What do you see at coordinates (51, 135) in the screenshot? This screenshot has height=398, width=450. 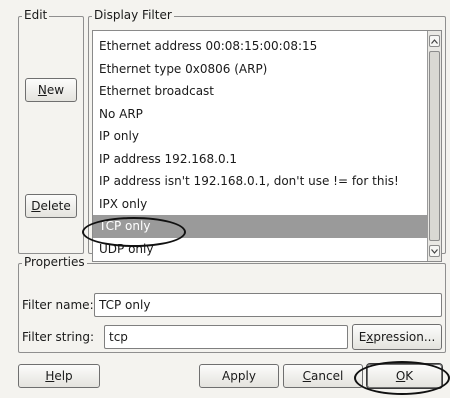 I see `edit-group` at bounding box center [51, 135].